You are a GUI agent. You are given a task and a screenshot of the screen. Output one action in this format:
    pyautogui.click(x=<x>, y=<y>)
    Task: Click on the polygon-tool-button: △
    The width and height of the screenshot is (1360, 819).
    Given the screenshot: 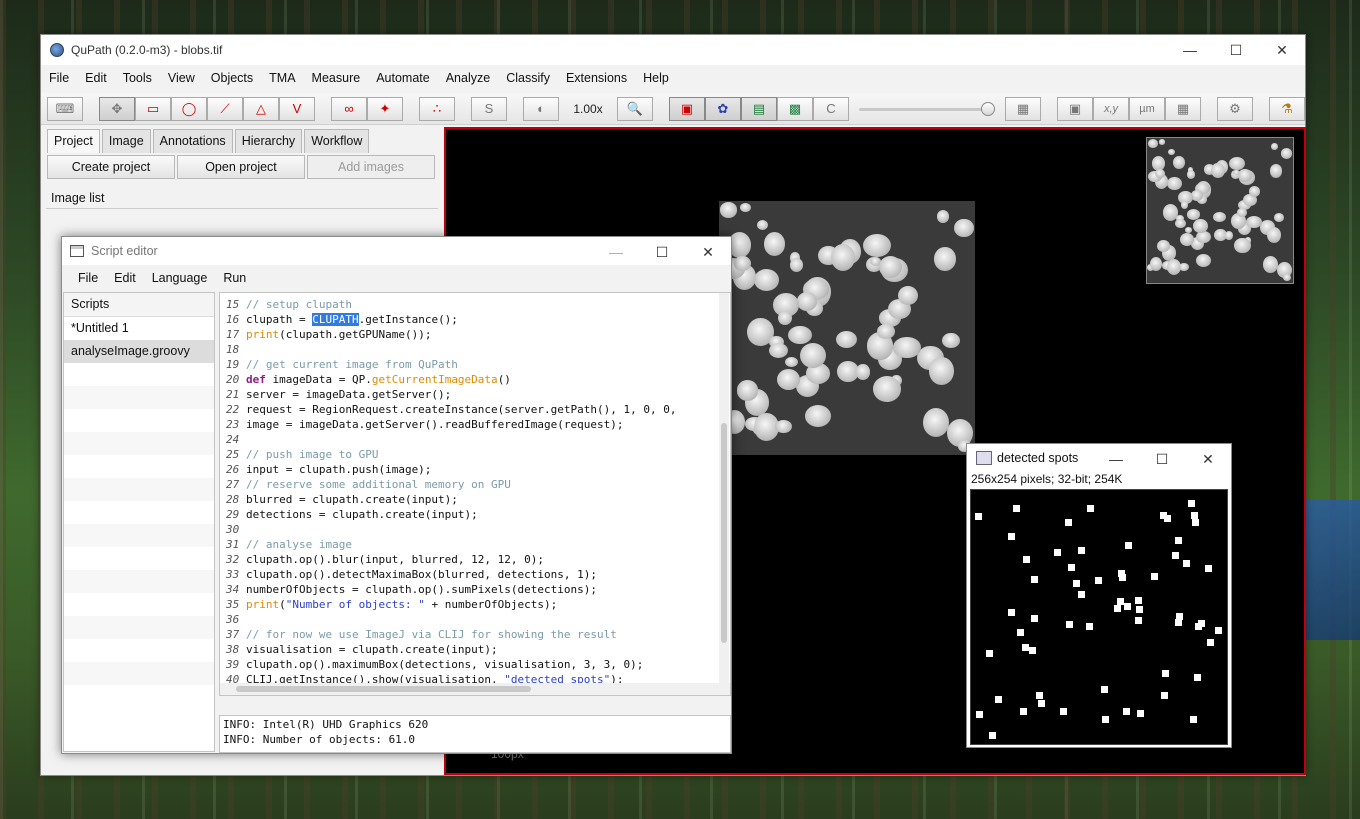 What is the action you would take?
    pyautogui.click(x=261, y=108)
    